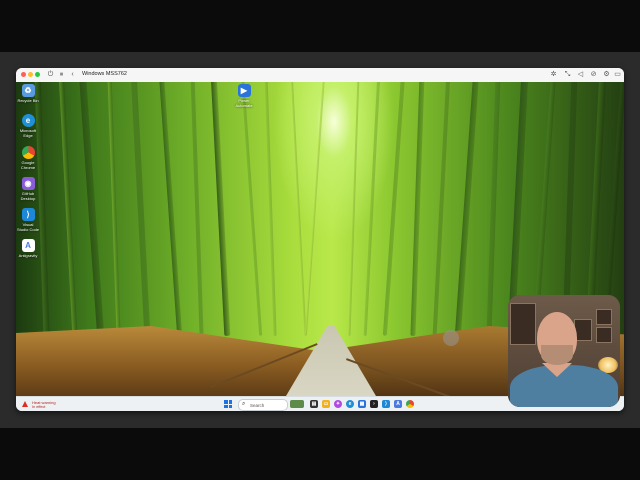 Image resolution: width=640 pixels, height=480 pixels. I want to click on power-icon: ⏻, so click(50, 74).